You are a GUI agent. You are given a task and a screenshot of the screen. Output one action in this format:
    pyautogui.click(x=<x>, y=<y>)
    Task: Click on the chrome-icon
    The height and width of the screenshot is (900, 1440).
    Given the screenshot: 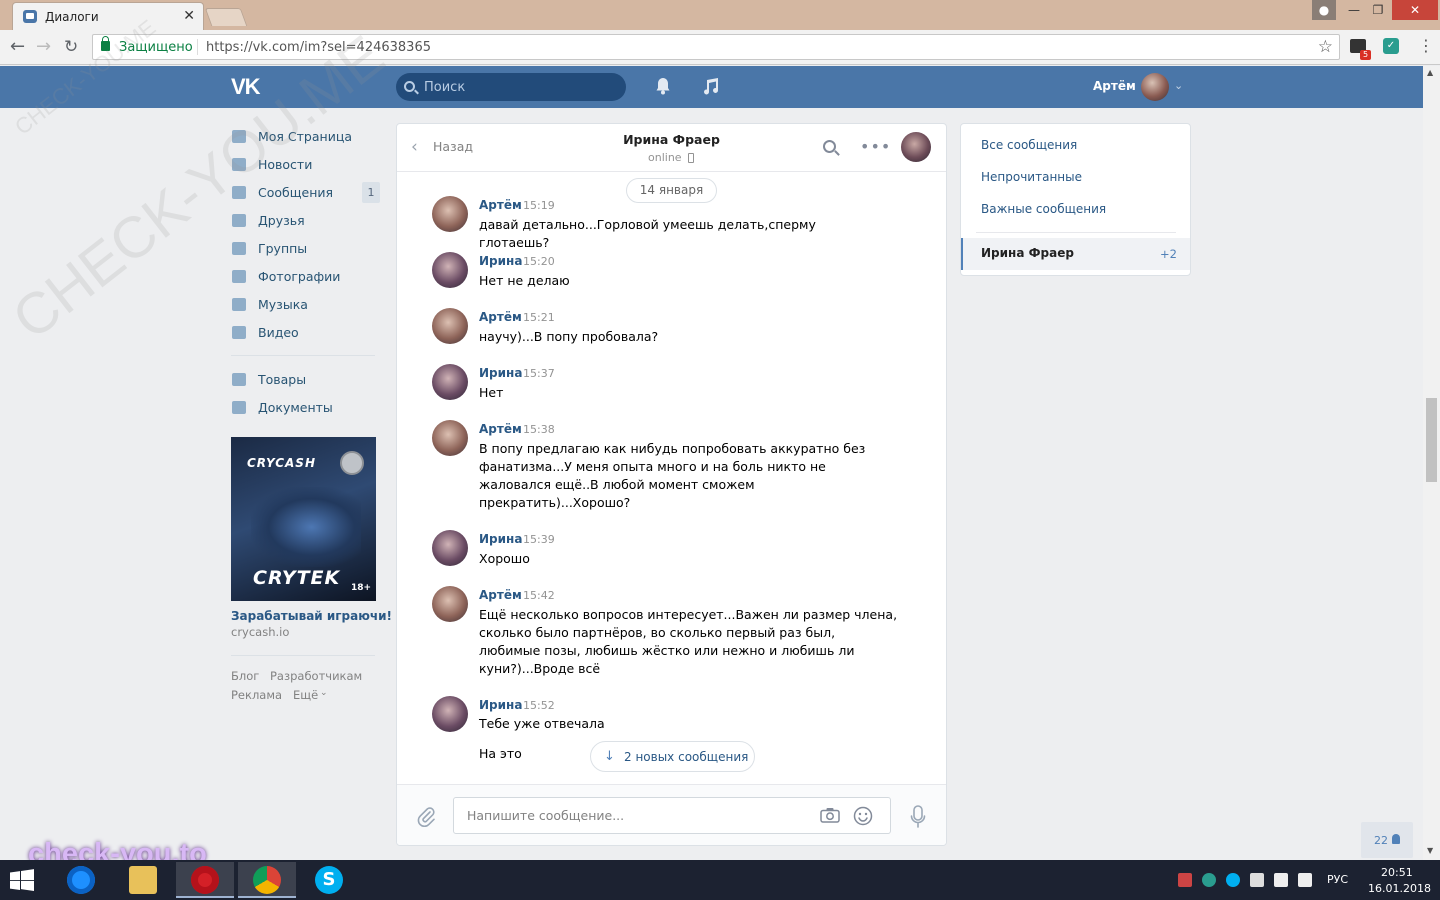 What is the action you would take?
    pyautogui.click(x=267, y=880)
    